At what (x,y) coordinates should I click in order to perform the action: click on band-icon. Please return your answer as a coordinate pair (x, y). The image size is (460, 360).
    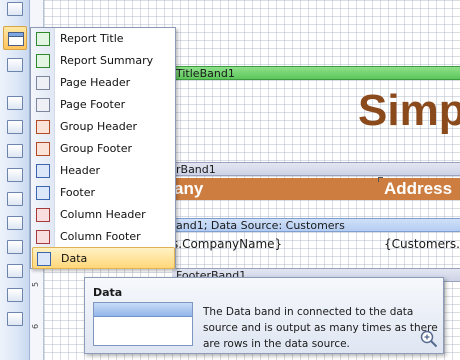
    Looking at the image, I should click on (16, 39).